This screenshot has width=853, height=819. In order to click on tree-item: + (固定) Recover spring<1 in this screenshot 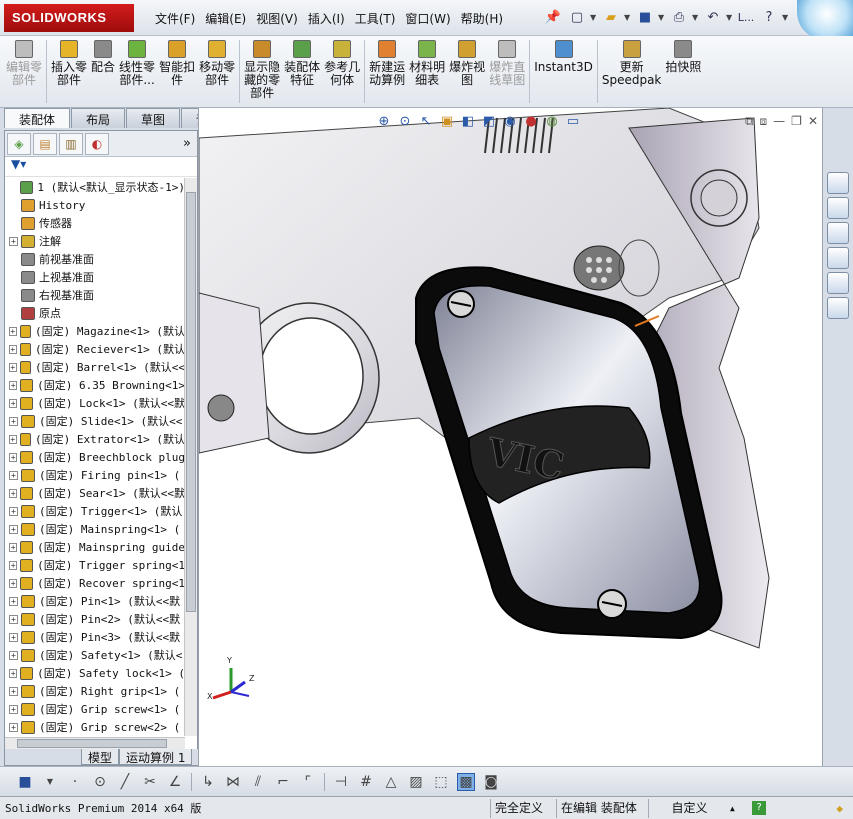, I will do `click(95, 583)`.